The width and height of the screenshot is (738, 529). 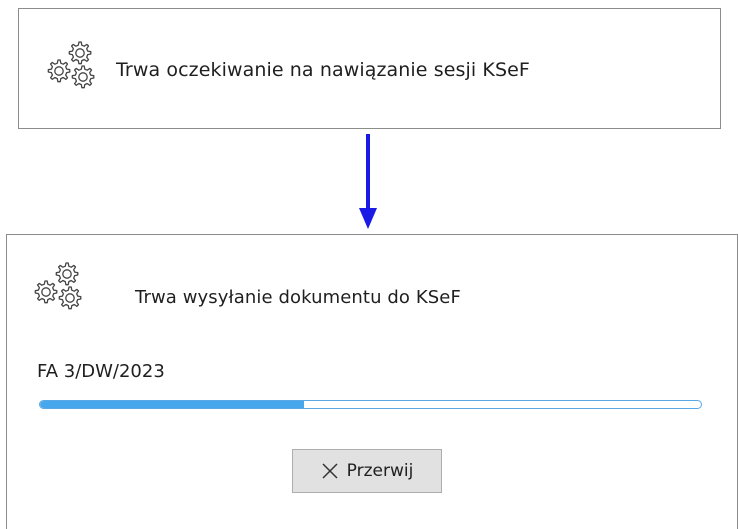 What do you see at coordinates (368, 181) in the screenshot?
I see `down-arrow-icon` at bounding box center [368, 181].